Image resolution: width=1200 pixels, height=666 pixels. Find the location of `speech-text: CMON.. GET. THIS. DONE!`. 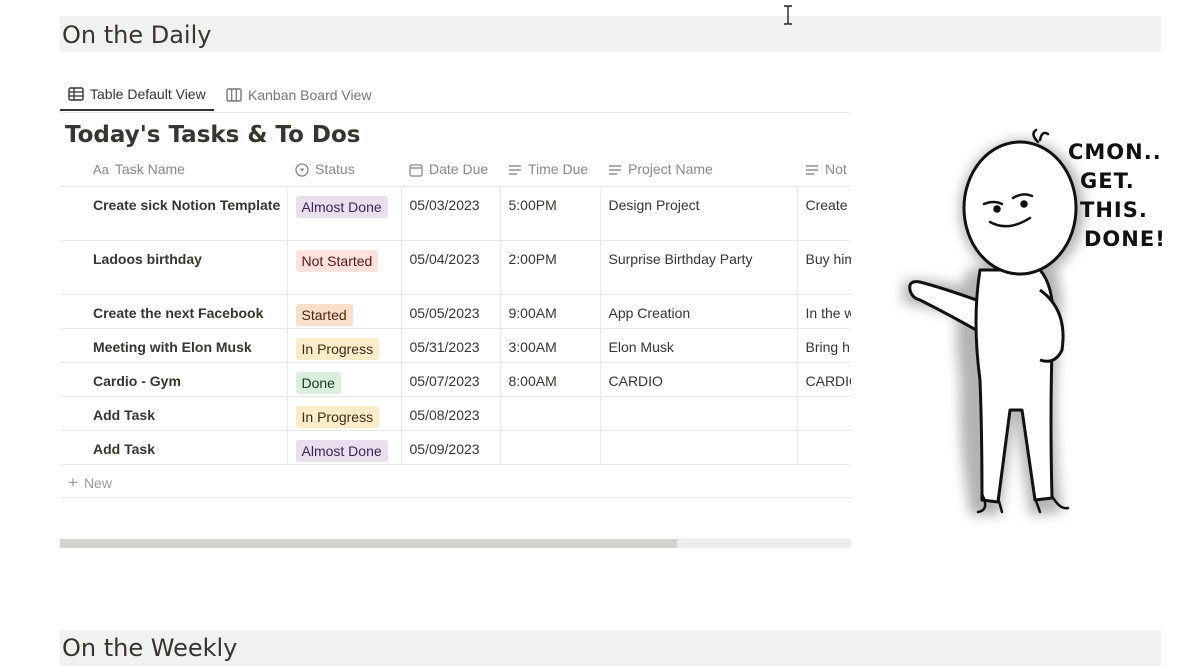

speech-text: CMON.. GET. THIS. DONE! is located at coordinates (1117, 196).